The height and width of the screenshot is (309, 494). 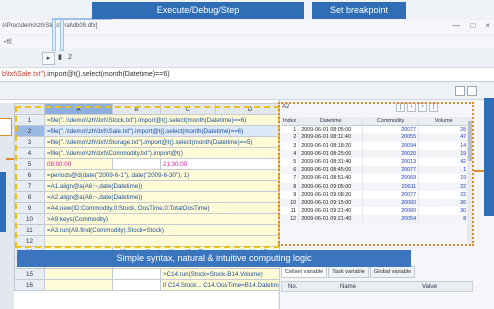 What do you see at coordinates (429, 287) in the screenshot?
I see `var-col-value: Value` at bounding box center [429, 287].